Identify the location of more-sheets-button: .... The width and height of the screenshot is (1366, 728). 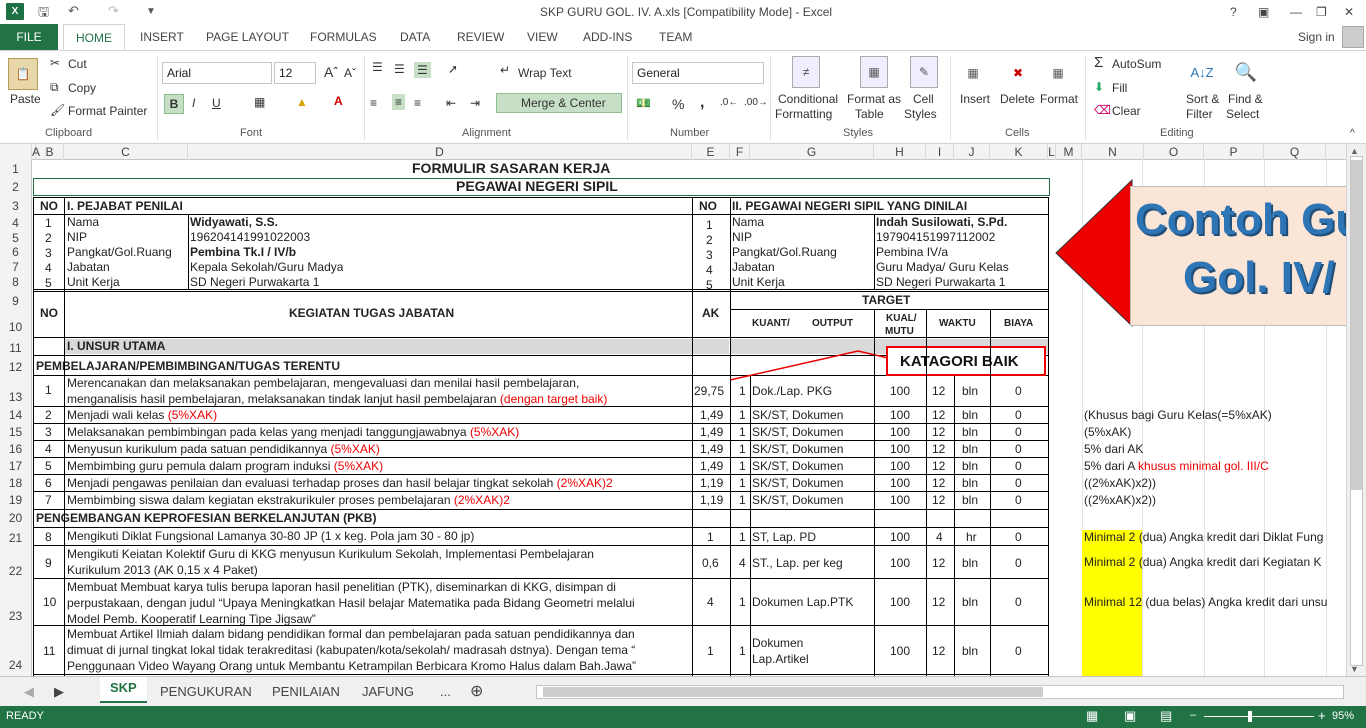
(445, 692).